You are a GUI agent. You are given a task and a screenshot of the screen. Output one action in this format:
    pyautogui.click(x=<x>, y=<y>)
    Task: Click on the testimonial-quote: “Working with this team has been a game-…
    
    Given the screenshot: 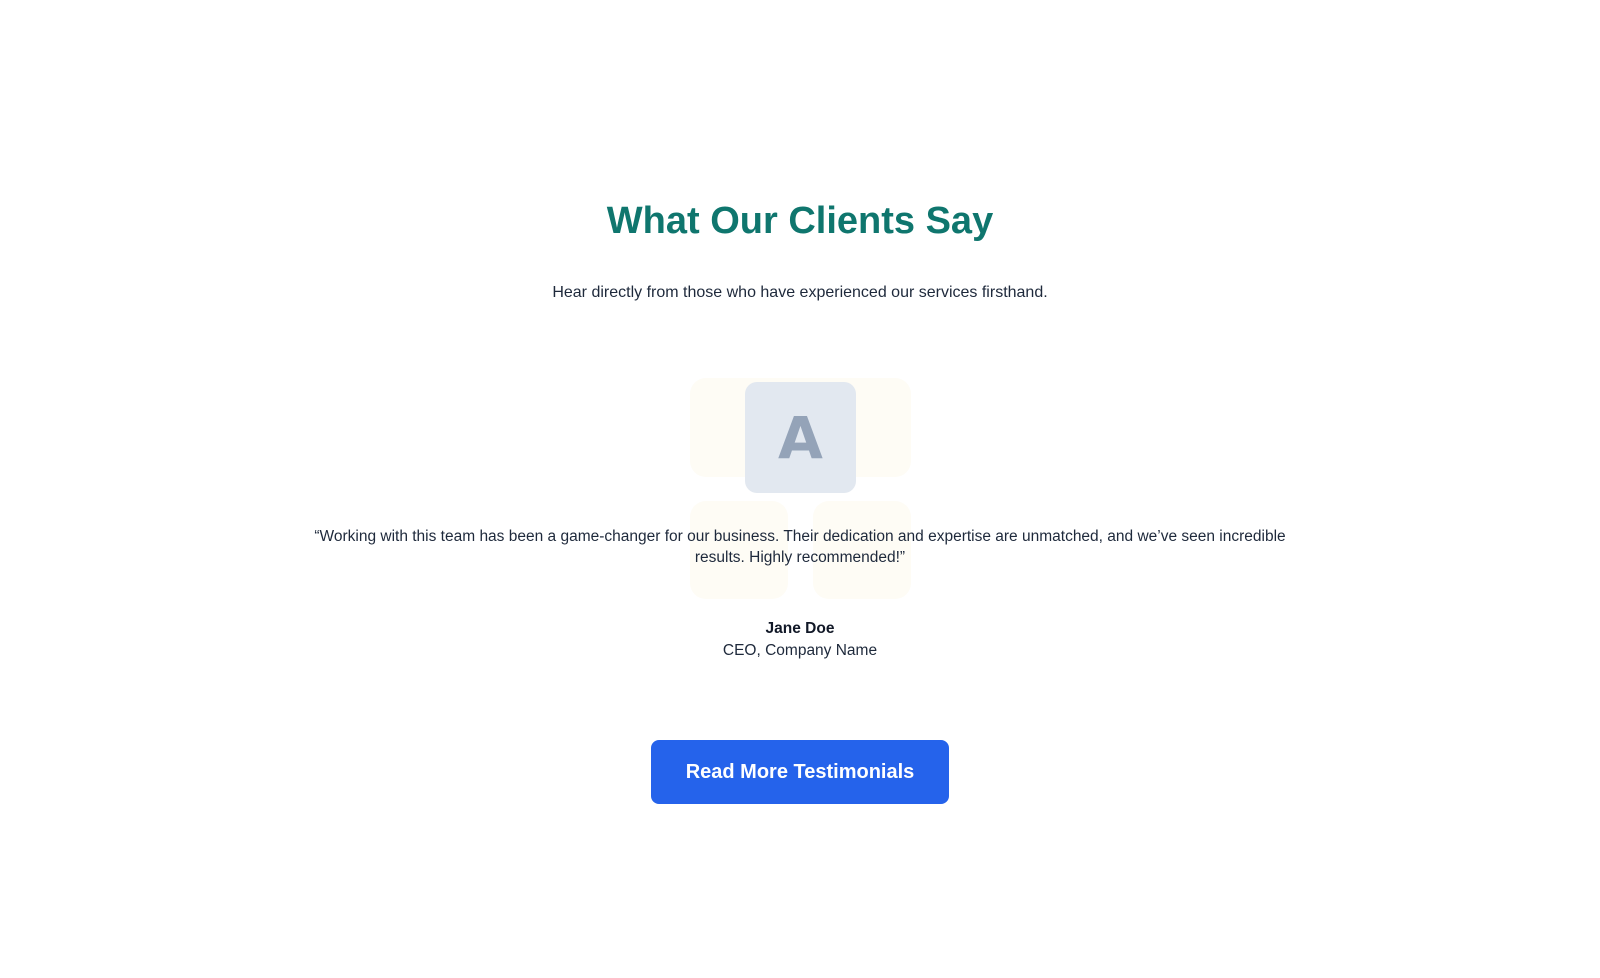 What is the action you would take?
    pyautogui.click(x=800, y=547)
    